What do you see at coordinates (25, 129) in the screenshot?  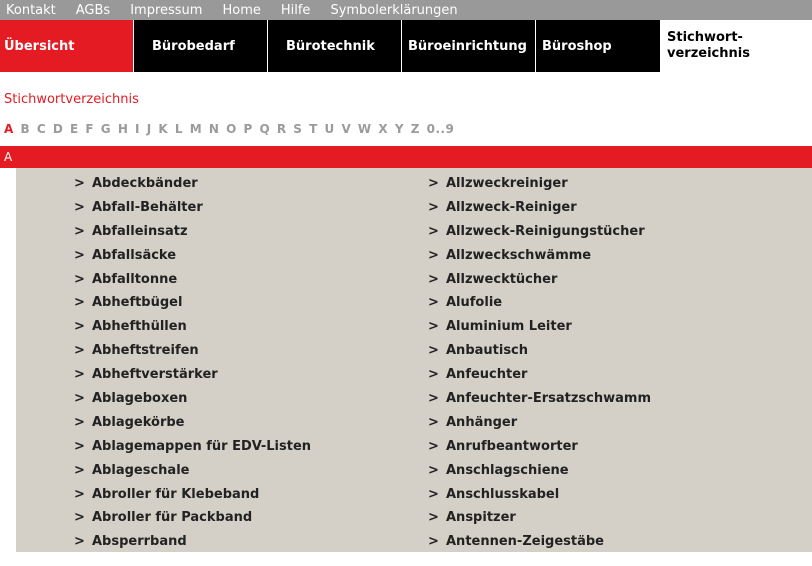 I see `alpha-link-b: B` at bounding box center [25, 129].